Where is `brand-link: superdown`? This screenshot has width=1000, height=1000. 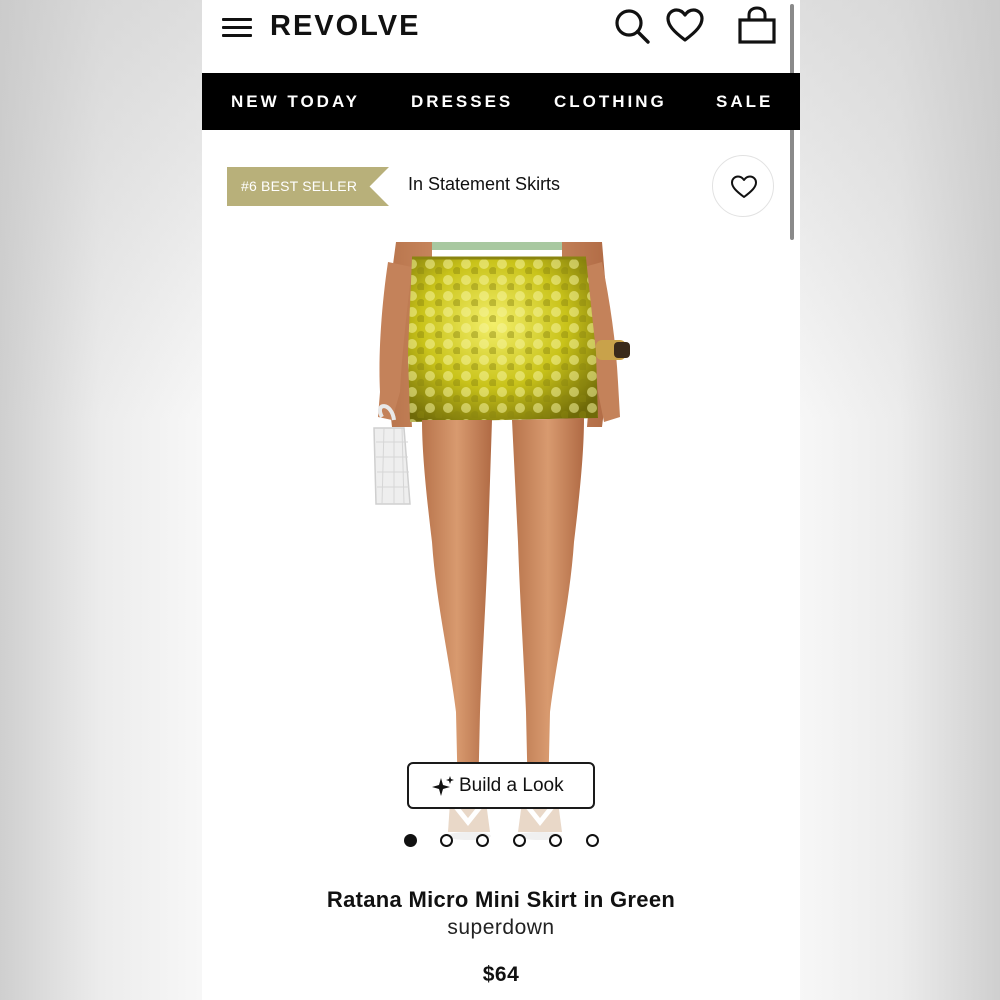 brand-link: superdown is located at coordinates (501, 928).